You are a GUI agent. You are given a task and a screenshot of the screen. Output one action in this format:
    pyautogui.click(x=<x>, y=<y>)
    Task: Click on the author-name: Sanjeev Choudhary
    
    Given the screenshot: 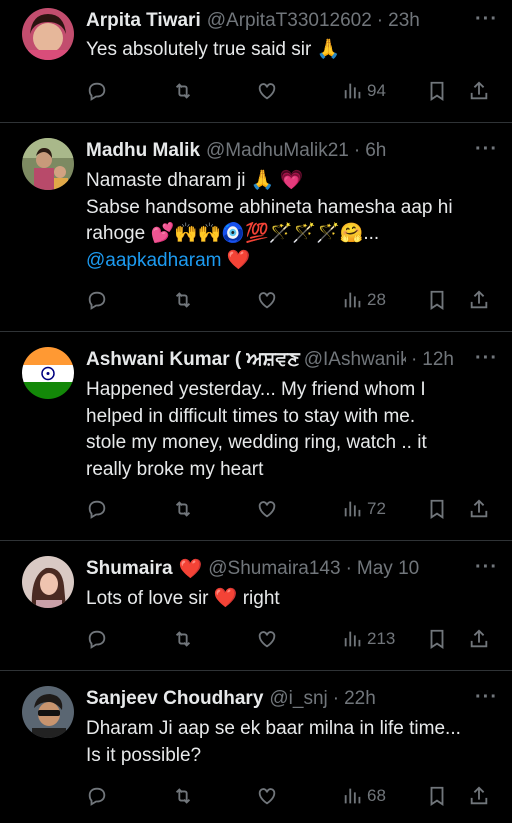 What is the action you would take?
    pyautogui.click(x=174, y=699)
    